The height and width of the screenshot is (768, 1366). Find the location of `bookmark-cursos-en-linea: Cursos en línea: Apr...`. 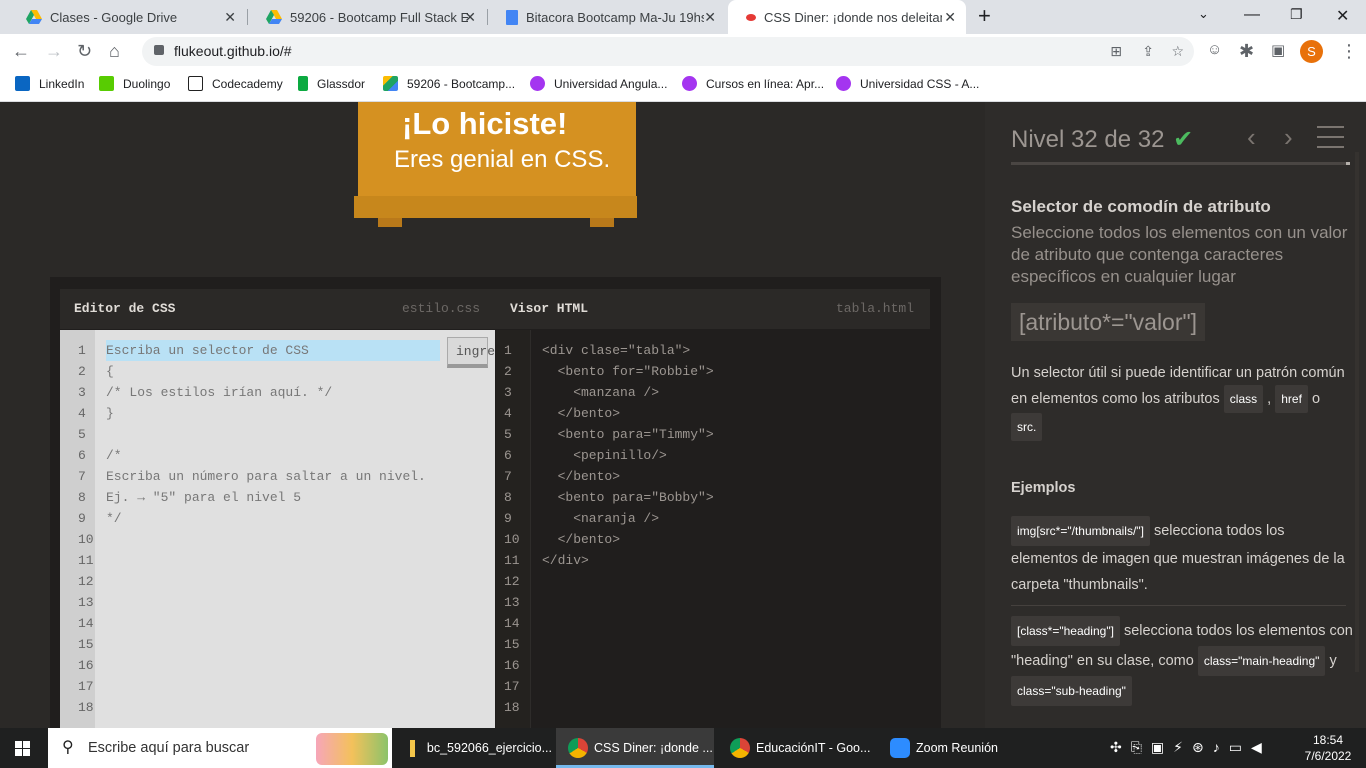

bookmark-cursos-en-linea: Cursos en línea: Apr... is located at coordinates (753, 83).